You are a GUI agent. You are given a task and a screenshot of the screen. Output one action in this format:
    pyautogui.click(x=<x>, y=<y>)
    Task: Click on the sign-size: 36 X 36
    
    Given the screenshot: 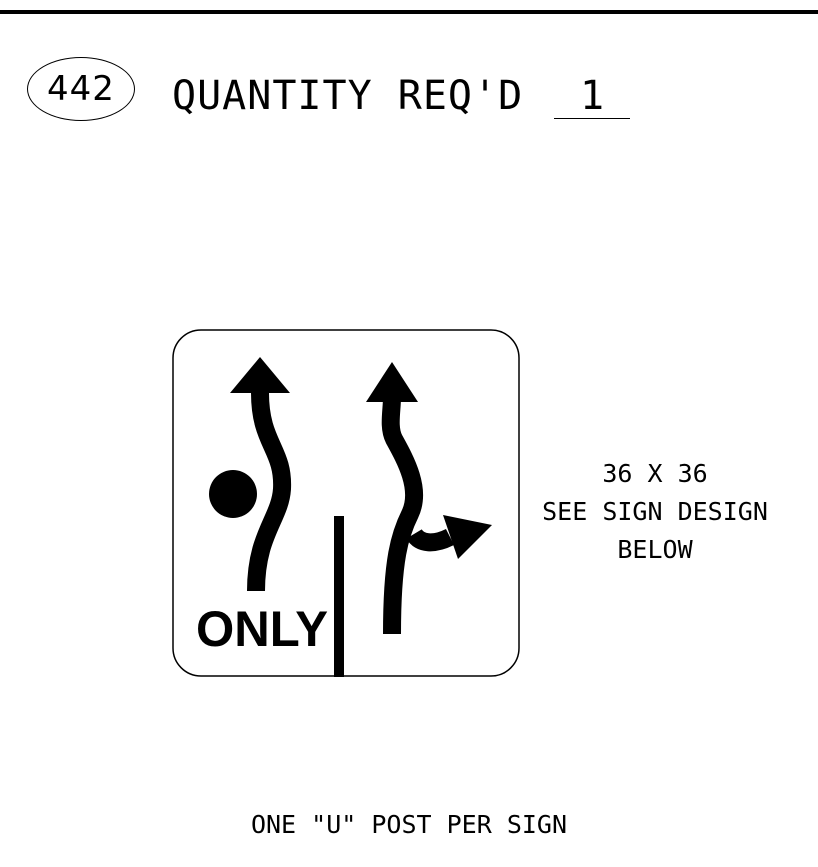 What is the action you would take?
    pyautogui.click(x=655, y=473)
    